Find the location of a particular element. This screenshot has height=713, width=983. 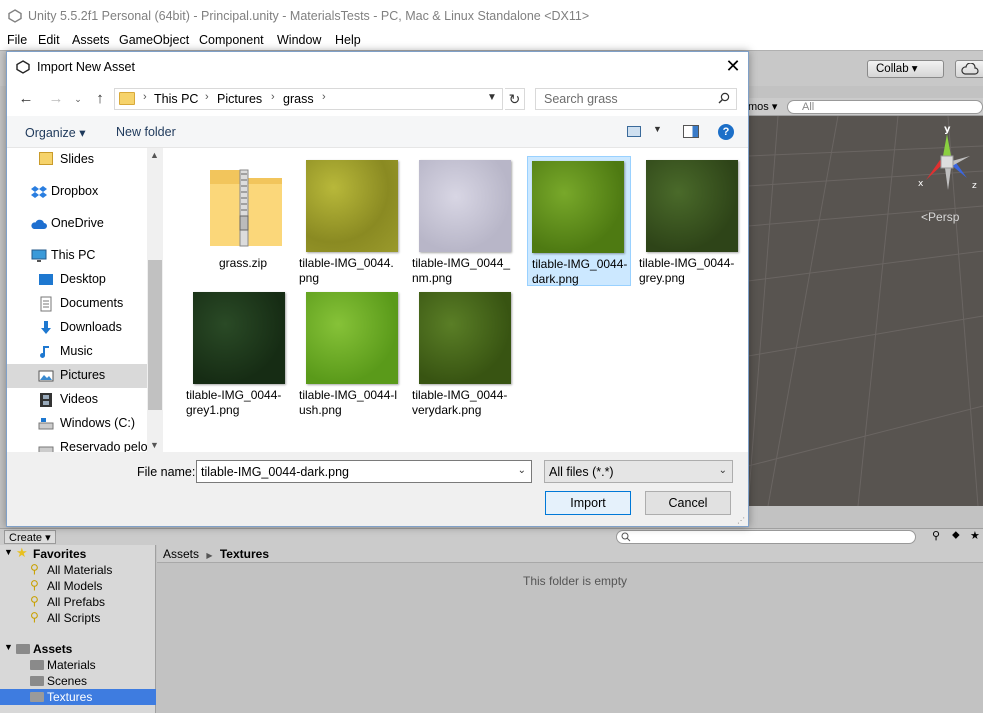

zip-folder-icon is located at coordinates (246, 208).